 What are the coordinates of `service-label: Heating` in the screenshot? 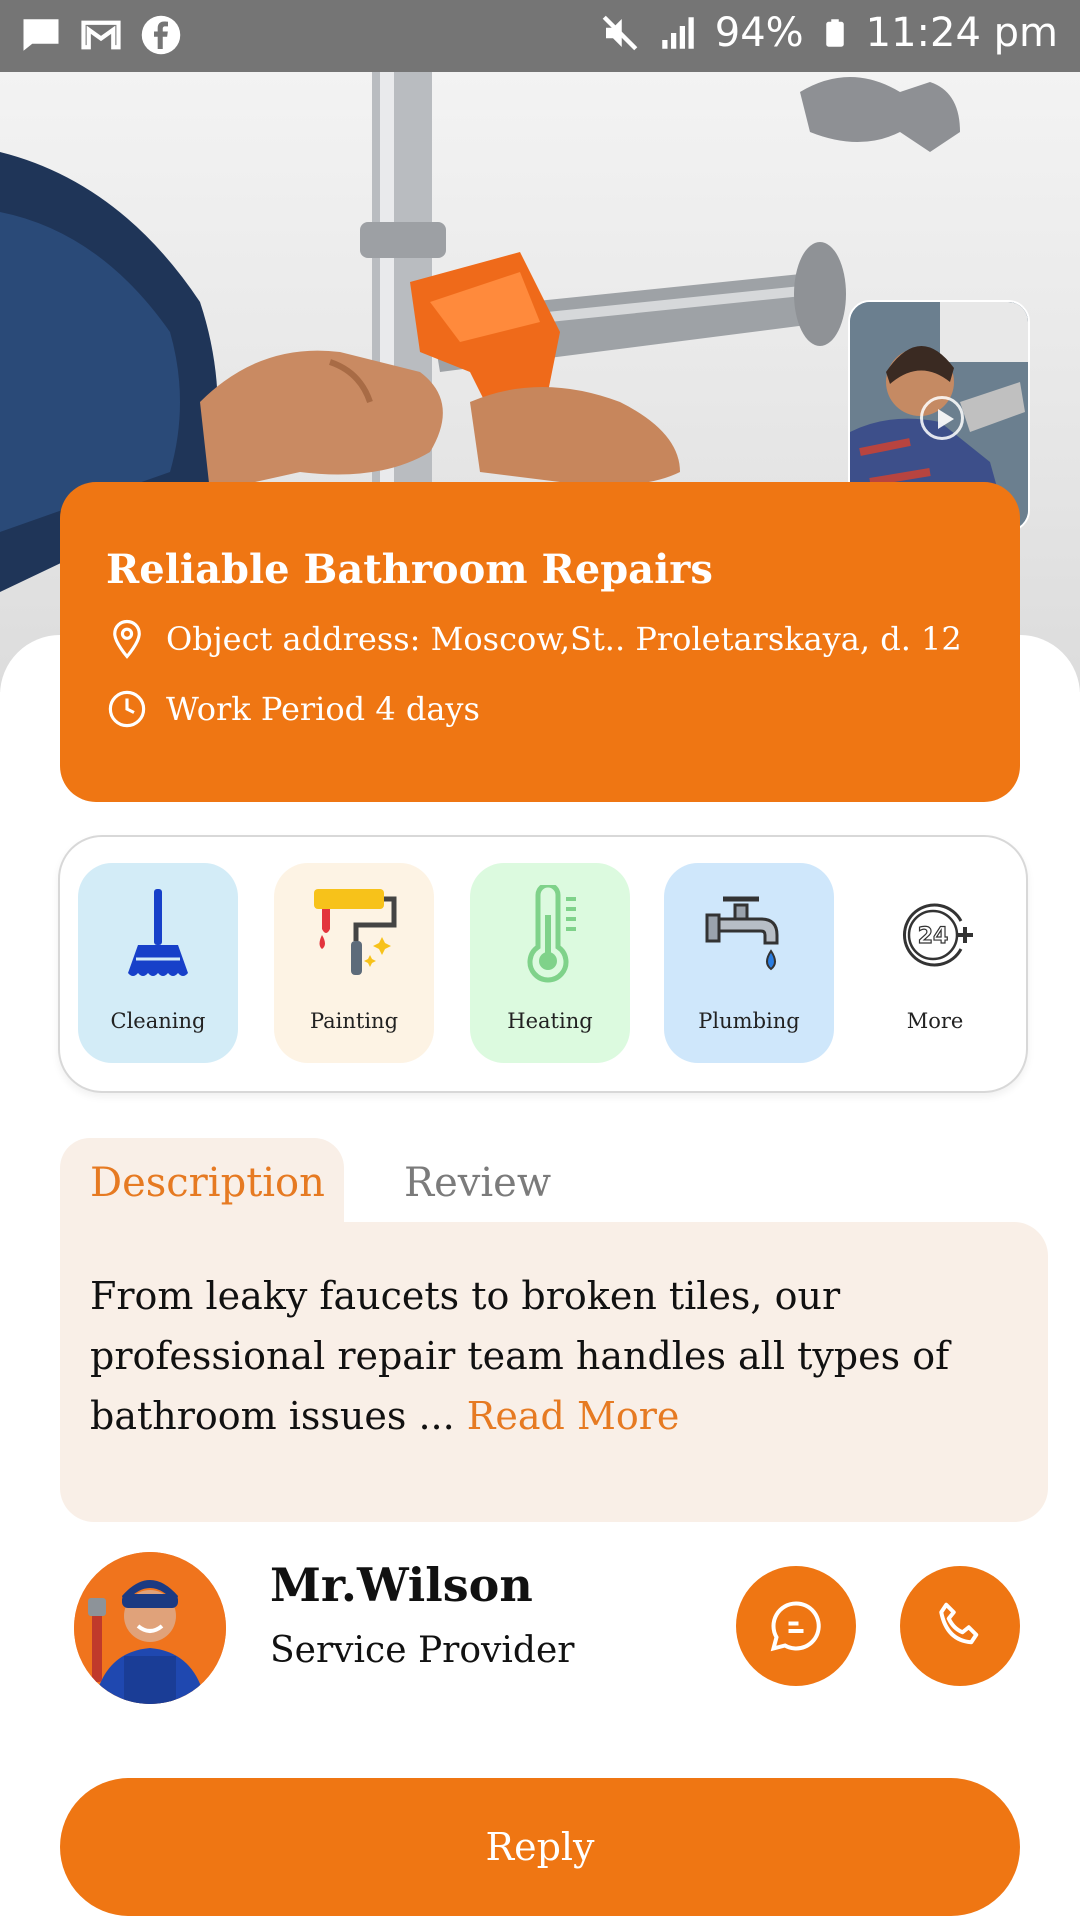 It's located at (550, 1021).